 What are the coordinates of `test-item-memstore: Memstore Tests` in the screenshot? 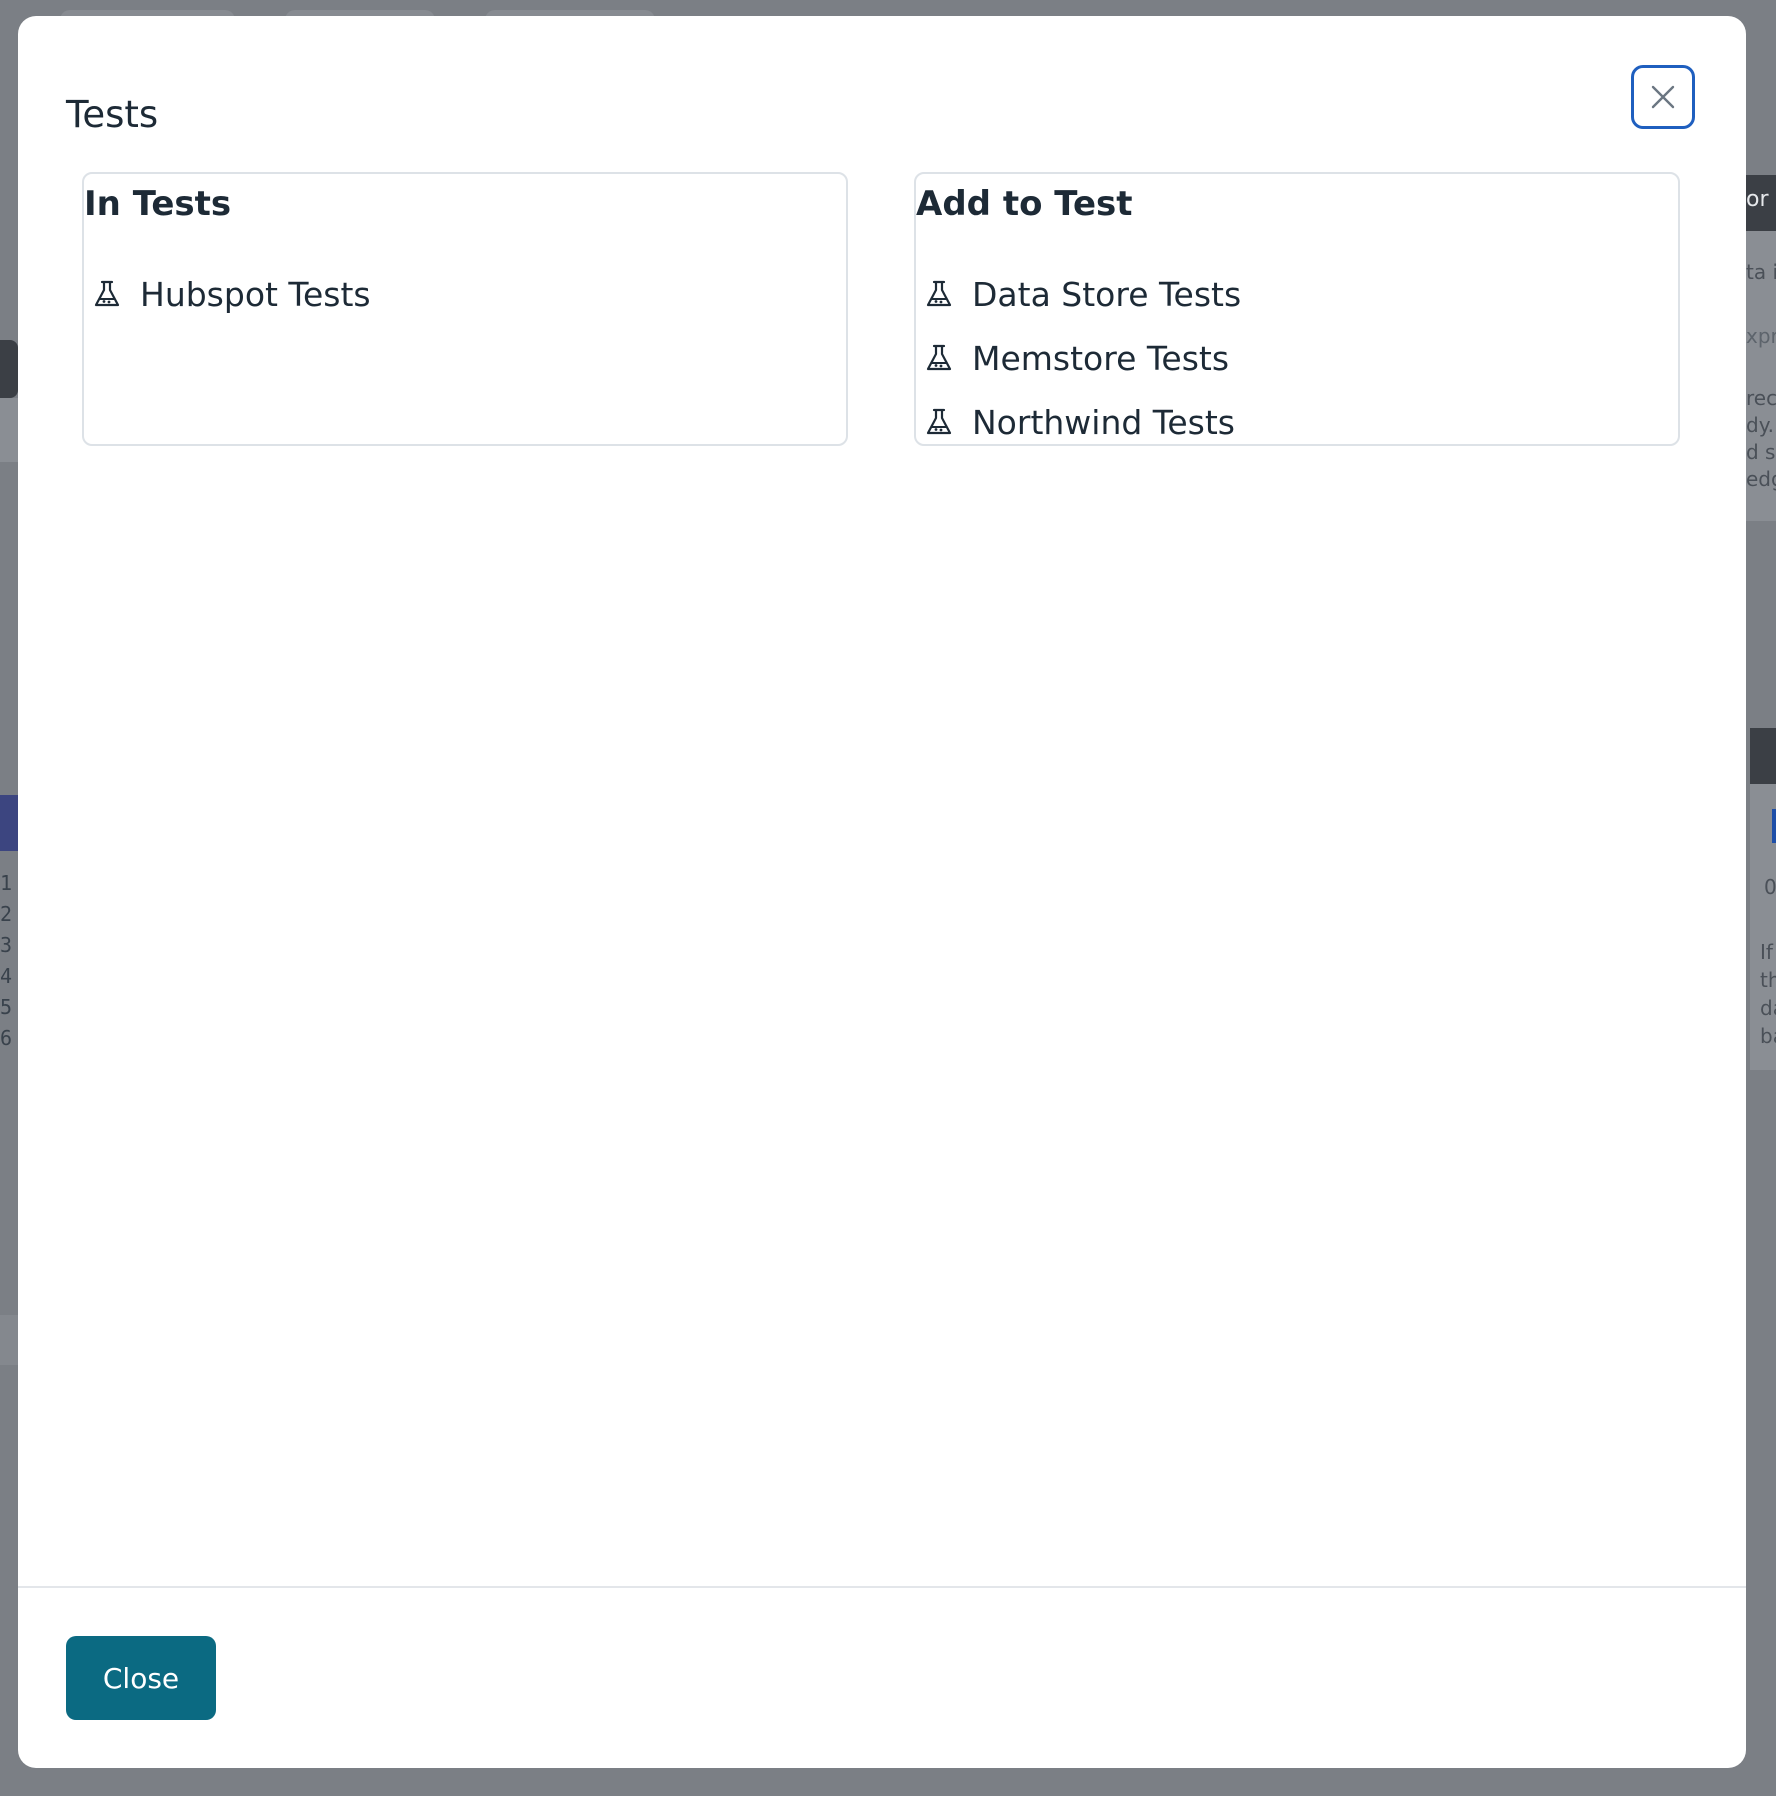 It's located at (1082, 358).